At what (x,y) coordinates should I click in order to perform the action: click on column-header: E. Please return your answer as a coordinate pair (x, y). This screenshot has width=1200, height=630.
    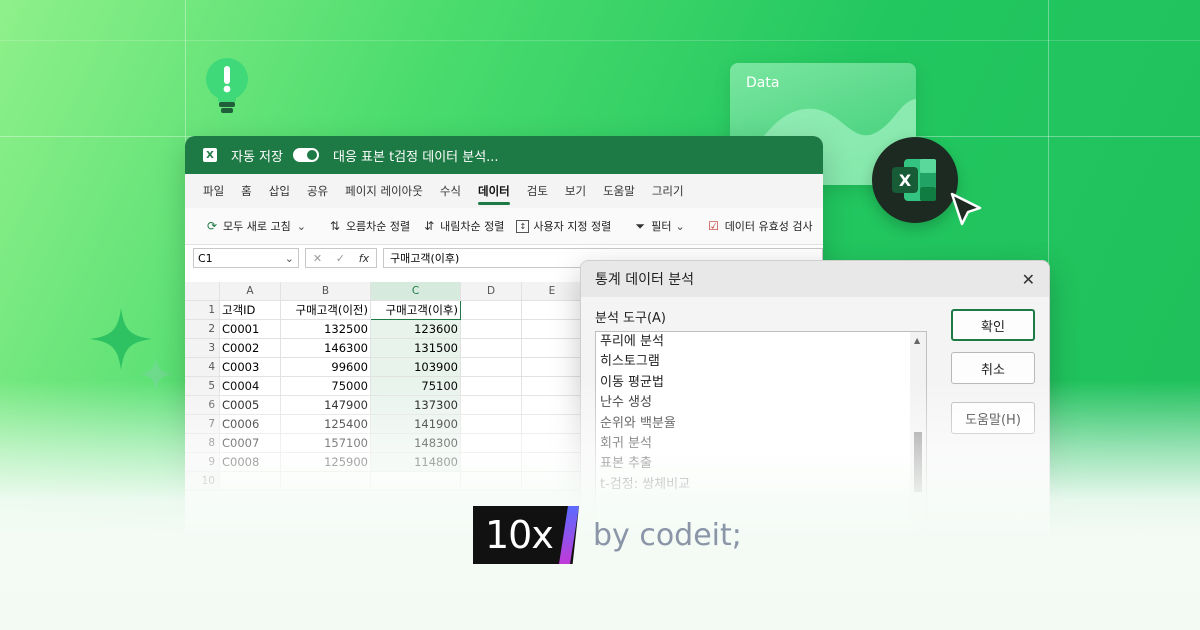
    Looking at the image, I should click on (552, 291).